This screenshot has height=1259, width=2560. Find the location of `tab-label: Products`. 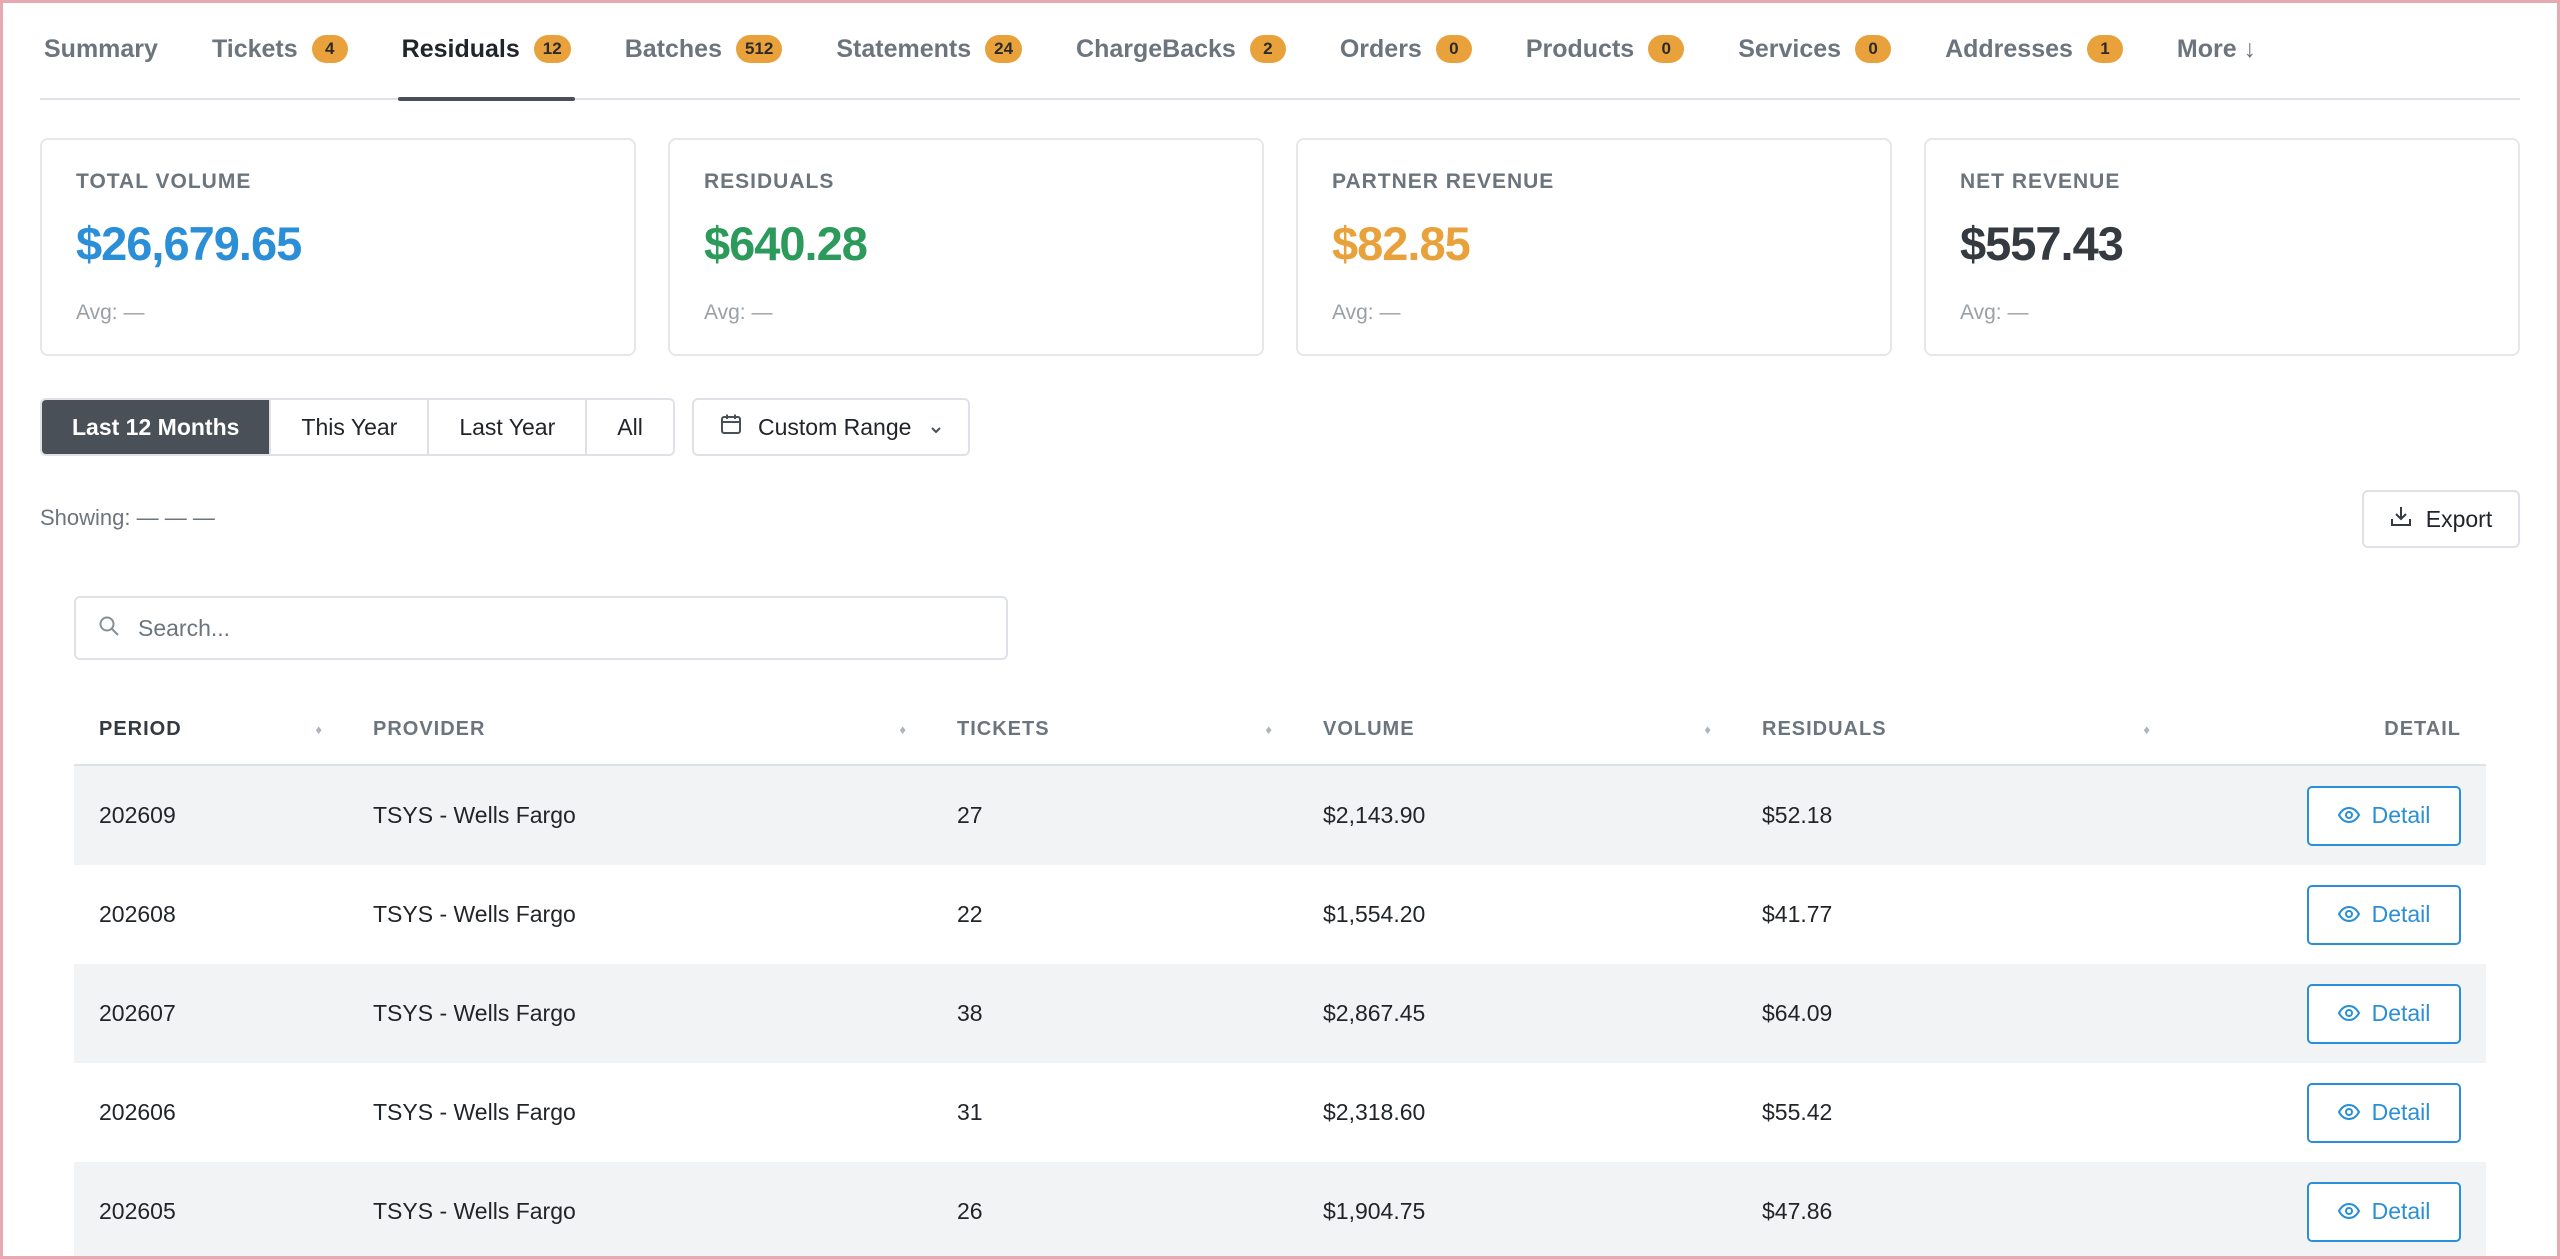

tab-label: Products is located at coordinates (1580, 48).